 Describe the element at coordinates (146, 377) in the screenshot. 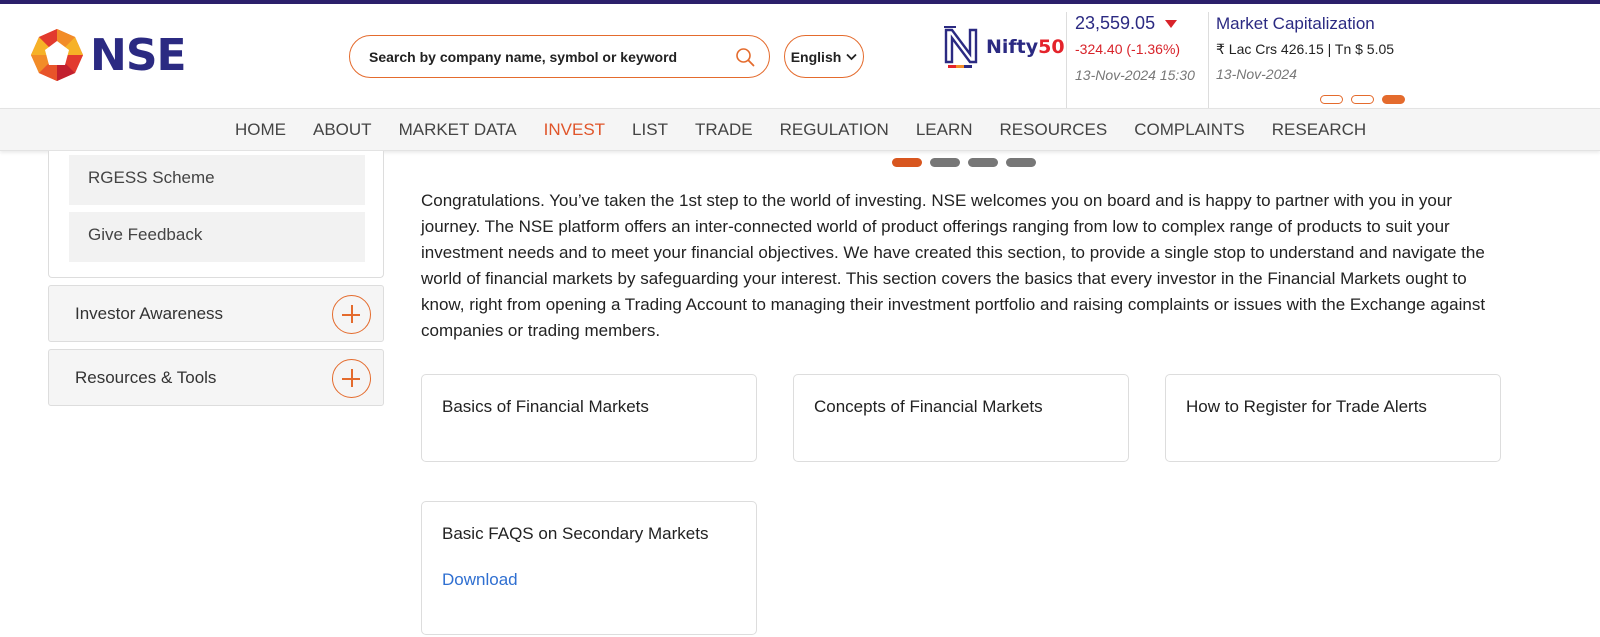

I see `accordion-label: Resources & Tools` at that location.